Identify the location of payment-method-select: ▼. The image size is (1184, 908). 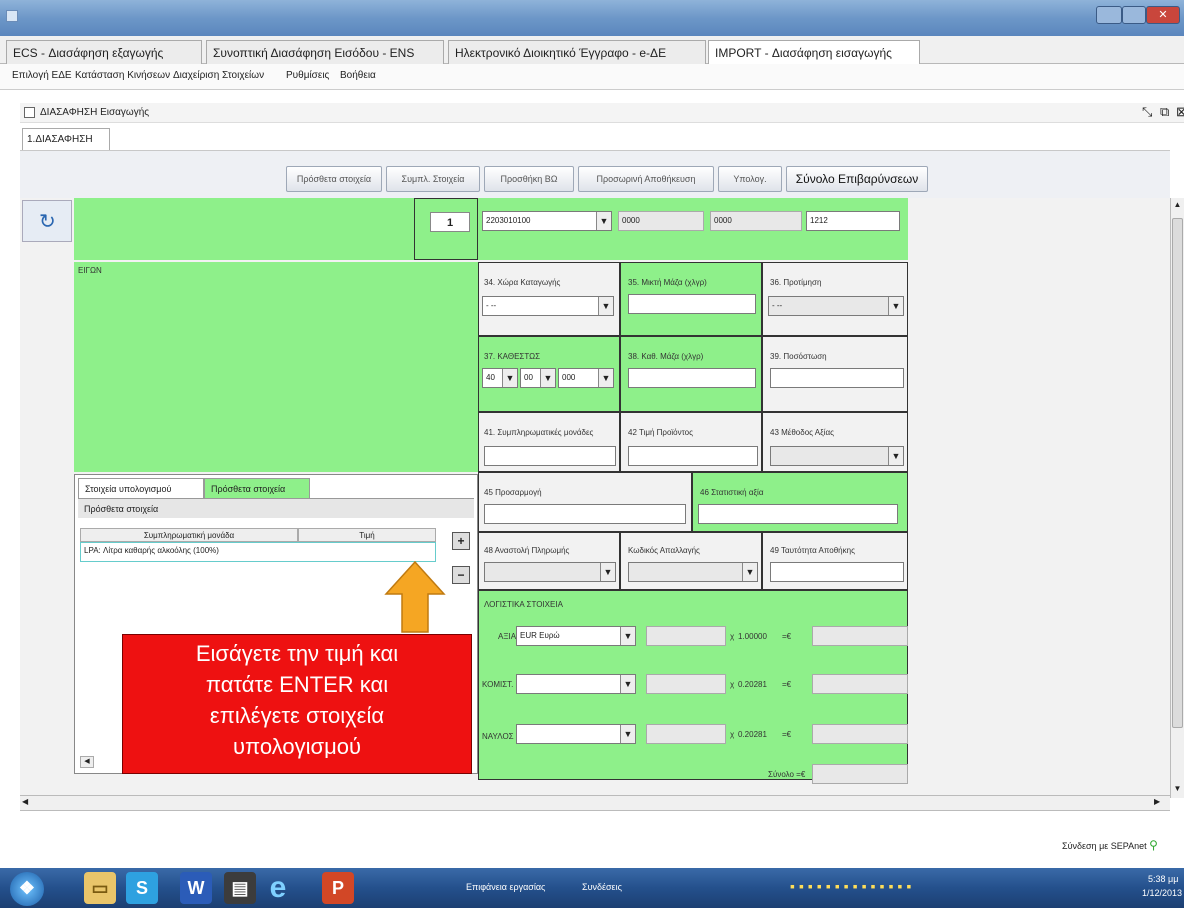
(550, 572).